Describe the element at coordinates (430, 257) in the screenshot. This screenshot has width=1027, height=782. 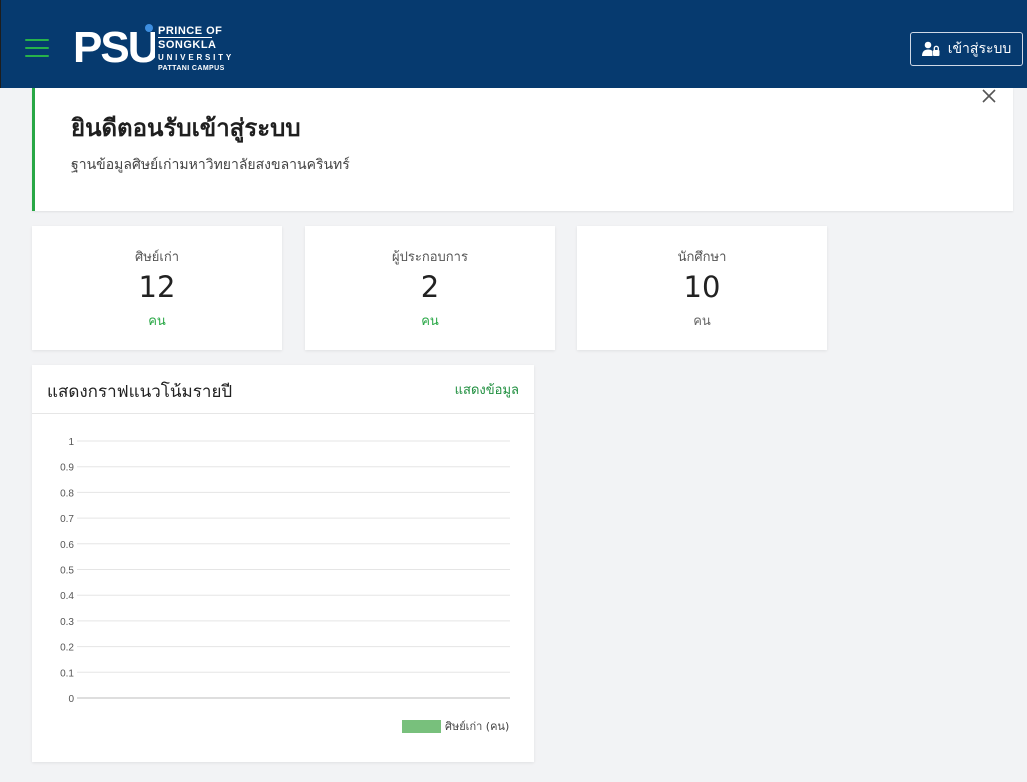
I see `stat-label: ผู้ประกอบการ` at that location.